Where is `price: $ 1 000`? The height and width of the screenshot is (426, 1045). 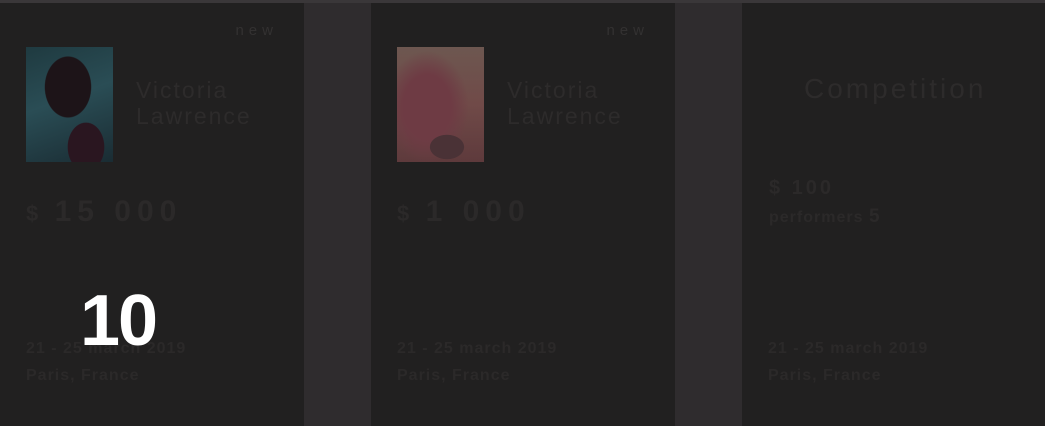 price: $ 1 000 is located at coordinates (464, 212).